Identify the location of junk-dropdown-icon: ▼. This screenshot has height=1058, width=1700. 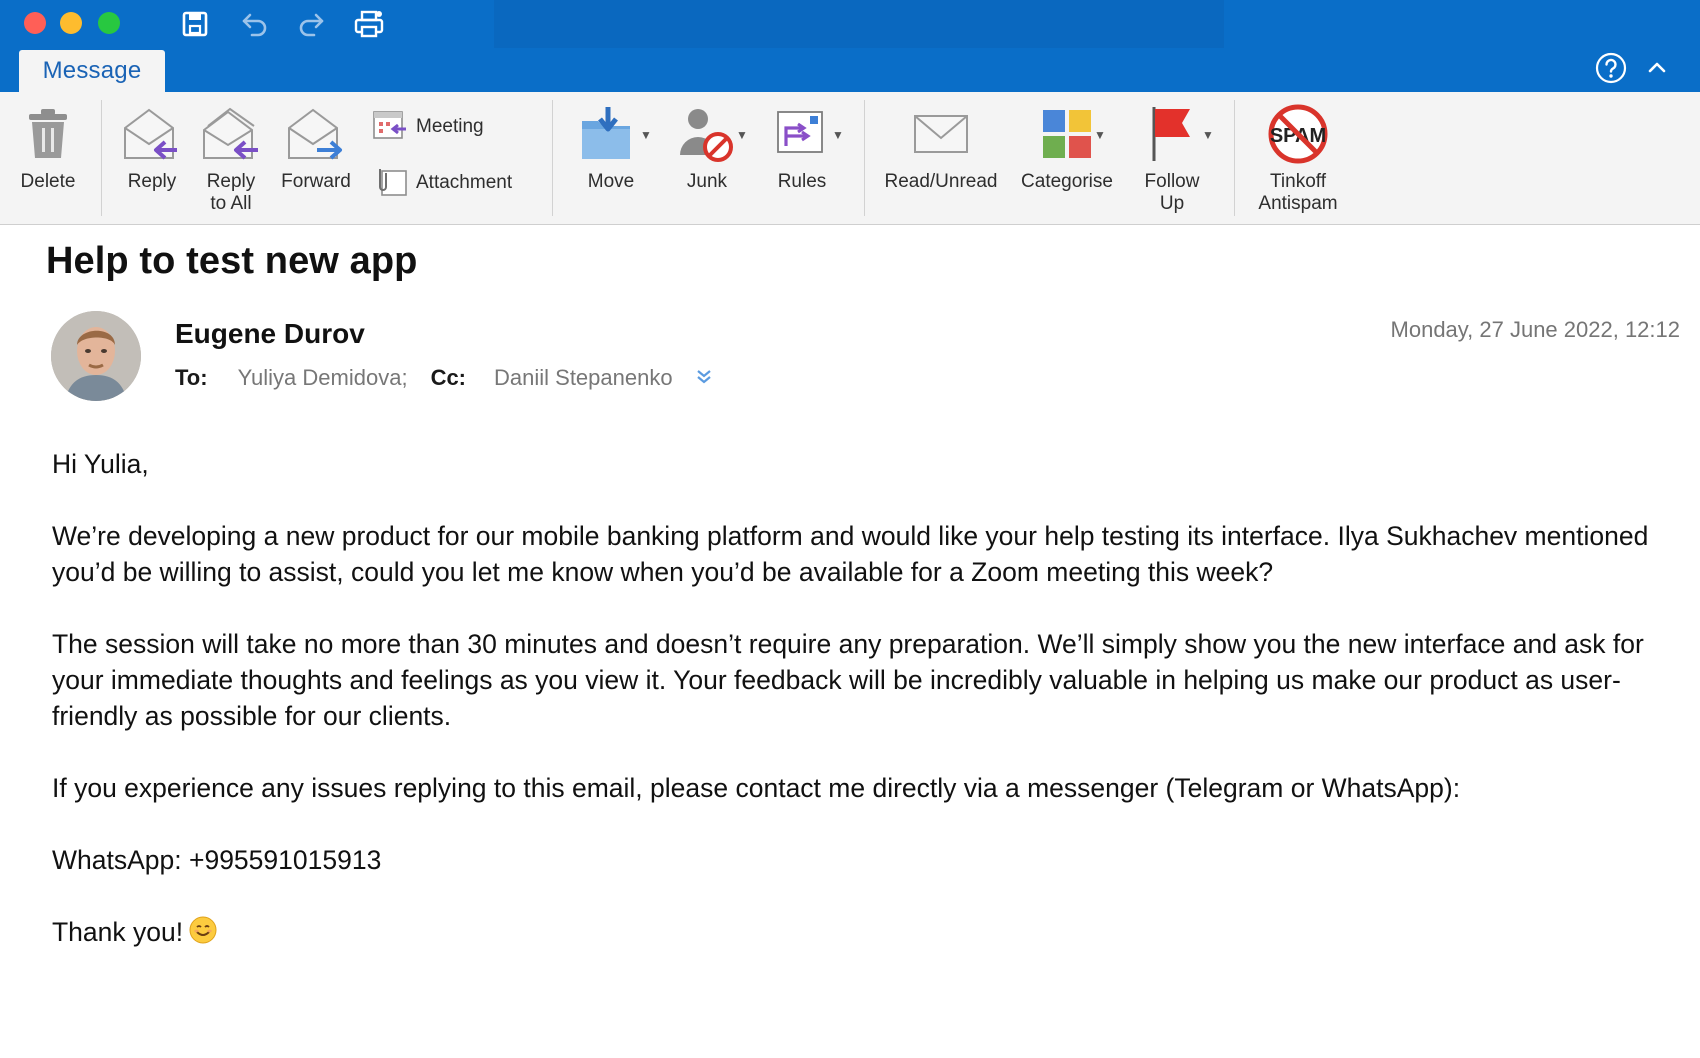
(742, 135).